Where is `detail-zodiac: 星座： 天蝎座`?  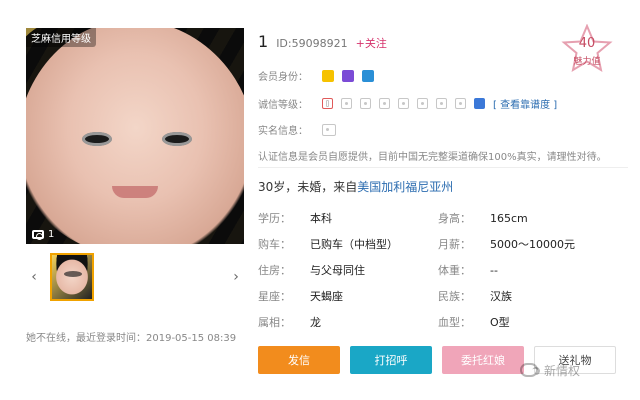
detail-zodiac: 星座： 天蝎座 is located at coordinates (348, 296).